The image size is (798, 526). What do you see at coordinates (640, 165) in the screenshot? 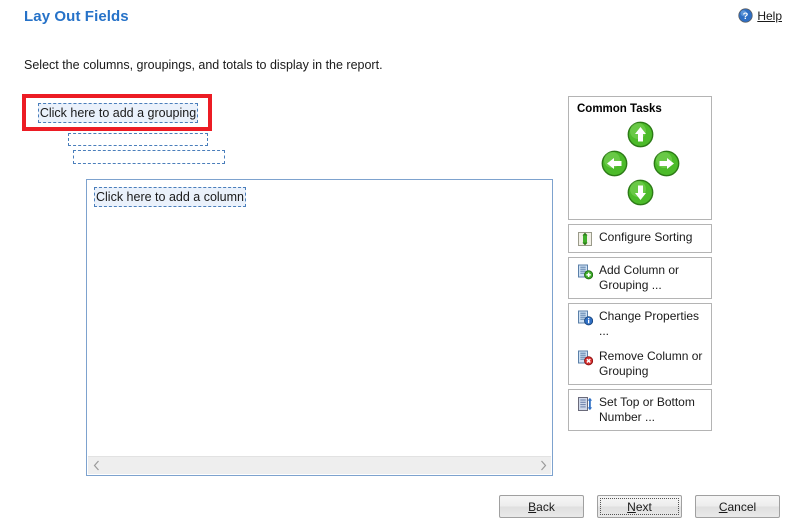
I see `move-arrow-pad` at bounding box center [640, 165].